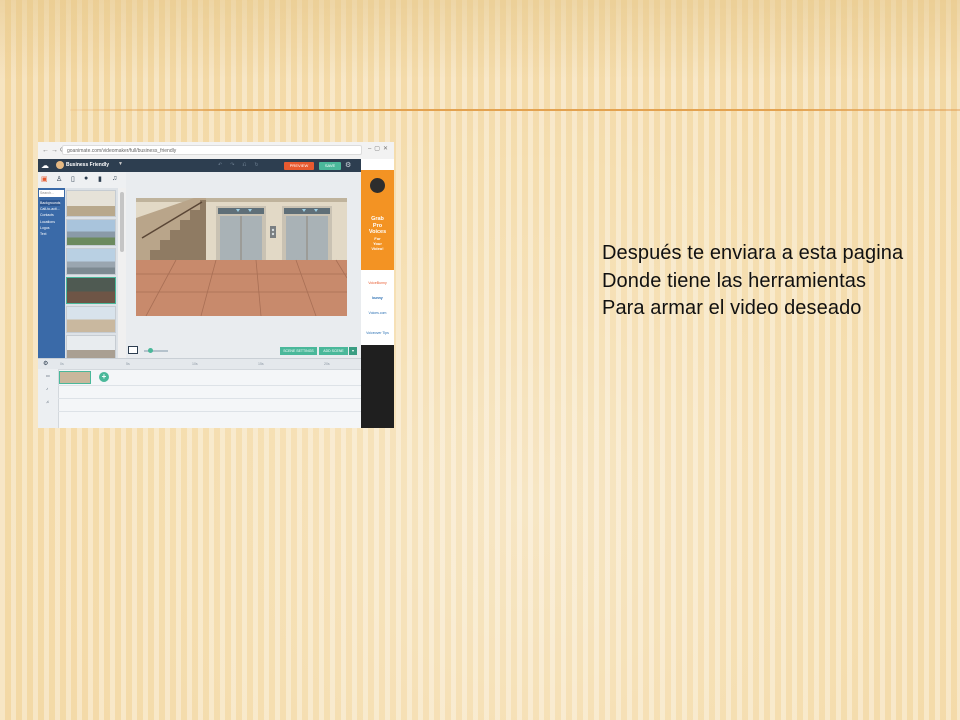 This screenshot has width=960, height=720. I want to click on add-scene-plus-icon: +, so click(104, 377).